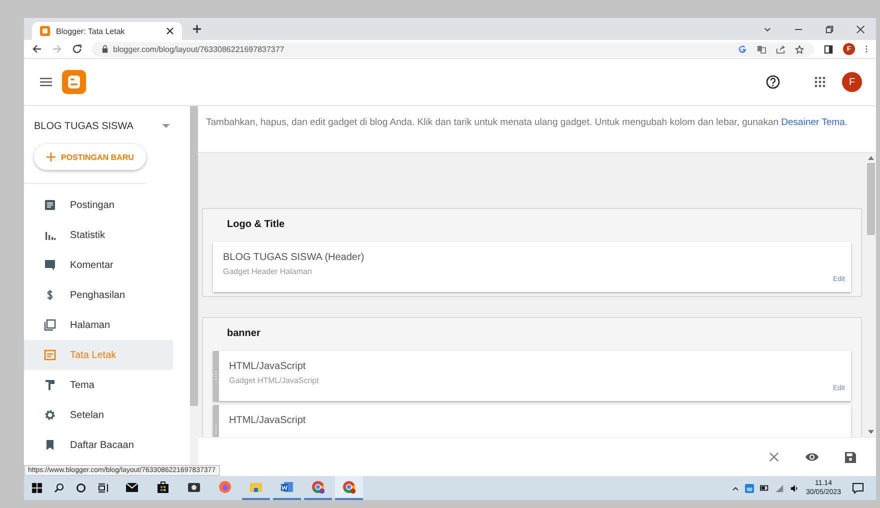 The height and width of the screenshot is (508, 880). Describe the element at coordinates (46, 82) in the screenshot. I see `menu-icon` at that location.